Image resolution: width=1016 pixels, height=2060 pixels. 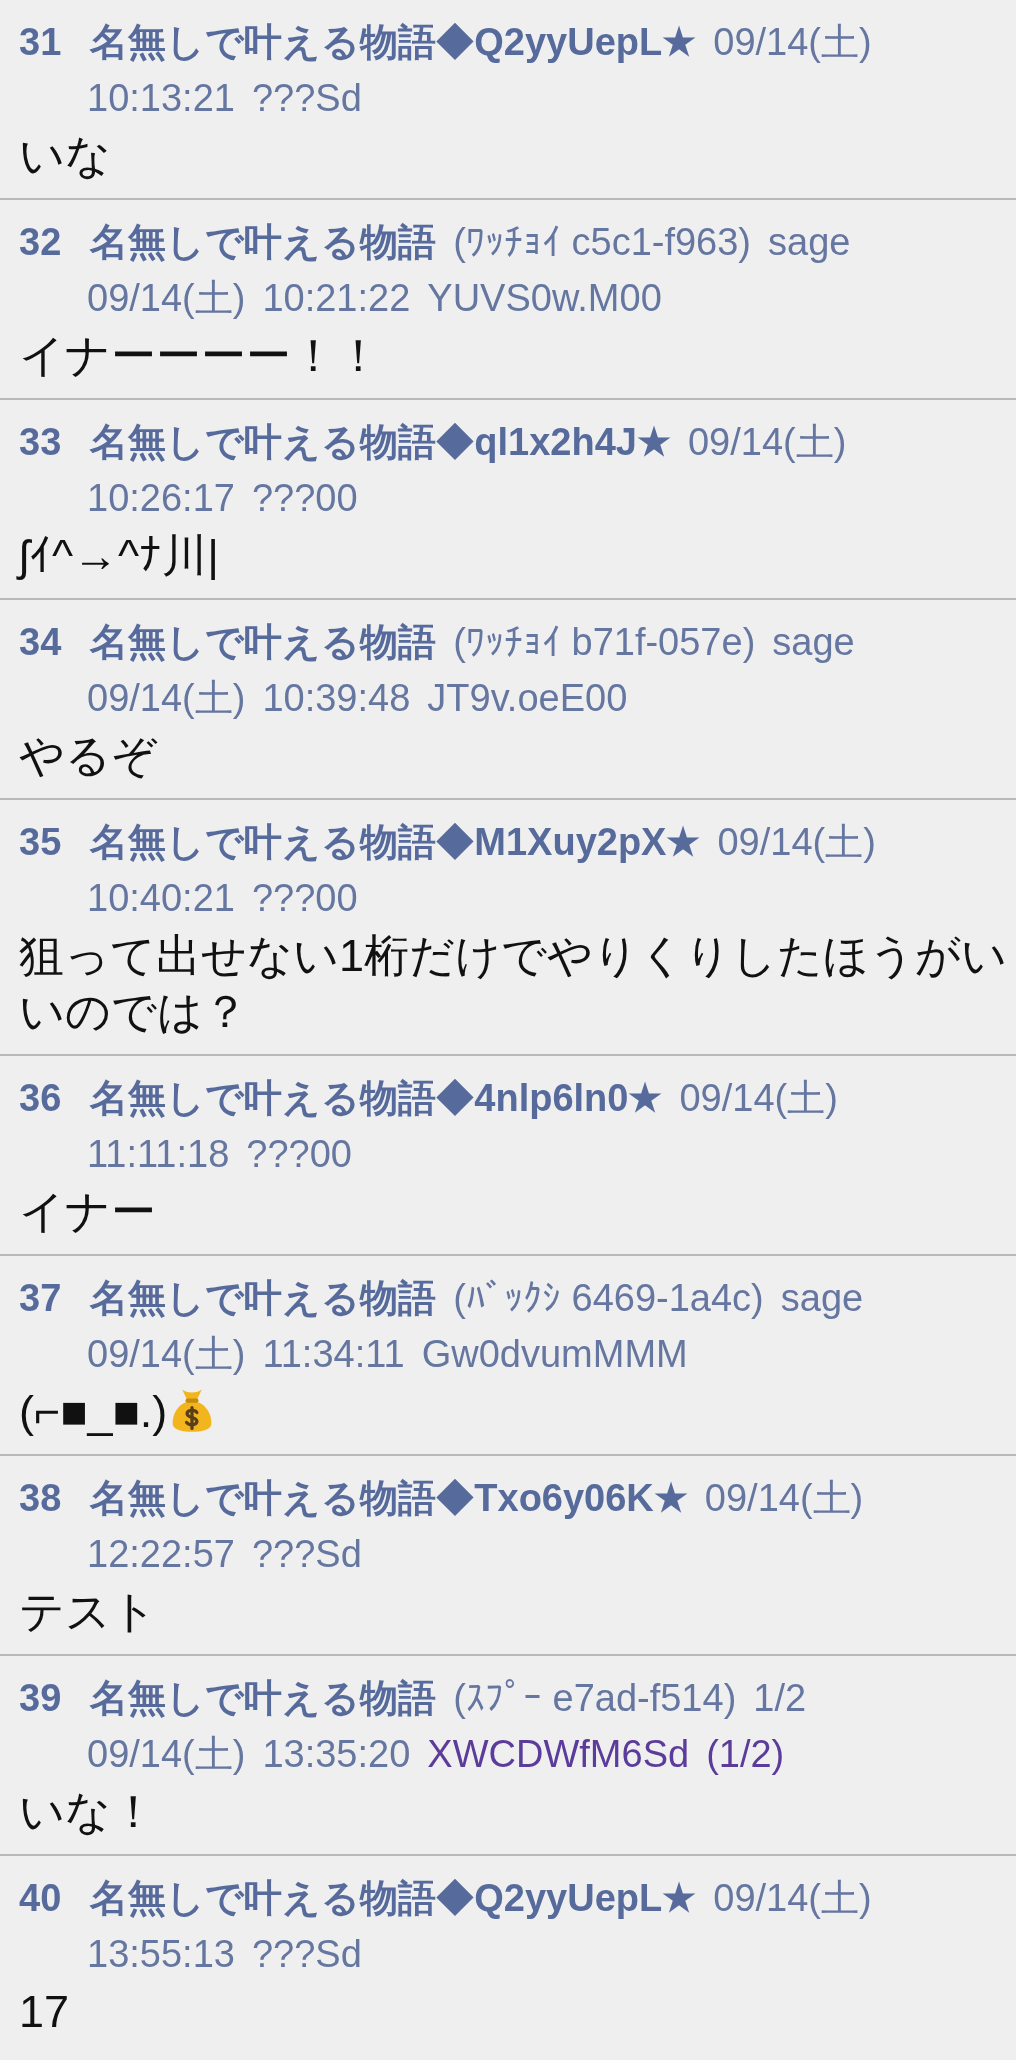 I want to click on poster-id: JT9v.oeE00, so click(x=527, y=698).